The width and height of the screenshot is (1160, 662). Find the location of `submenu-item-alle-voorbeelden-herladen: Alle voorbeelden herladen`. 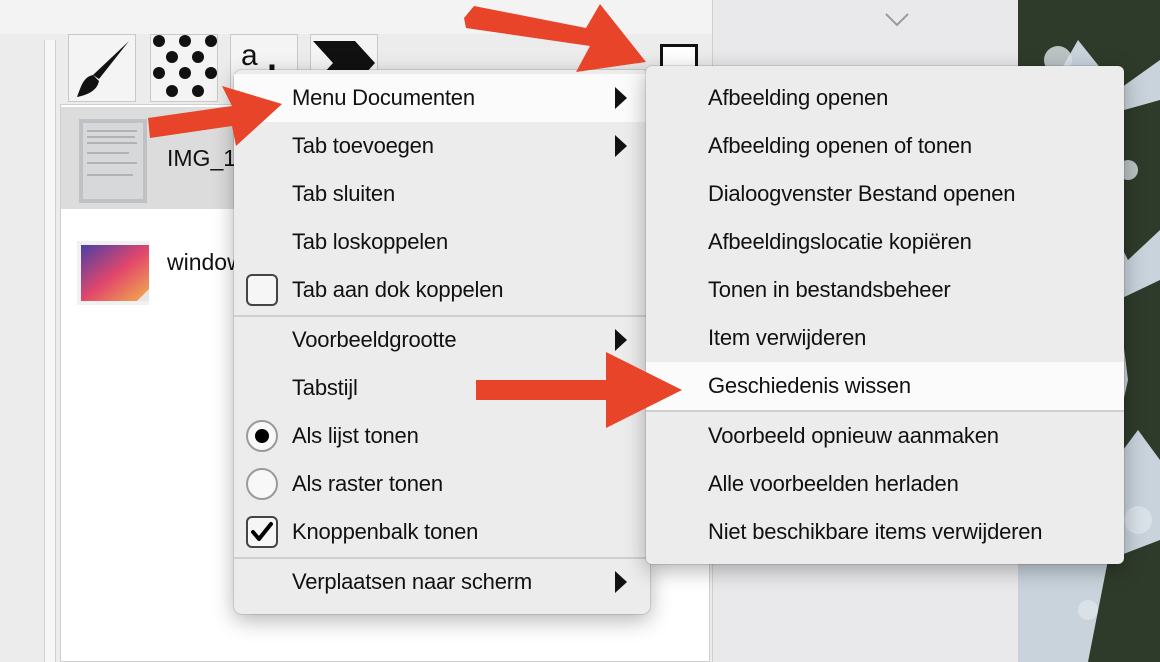

submenu-item-alle-voorbeelden-herladen: Alle voorbeelden herladen is located at coordinates (885, 484).